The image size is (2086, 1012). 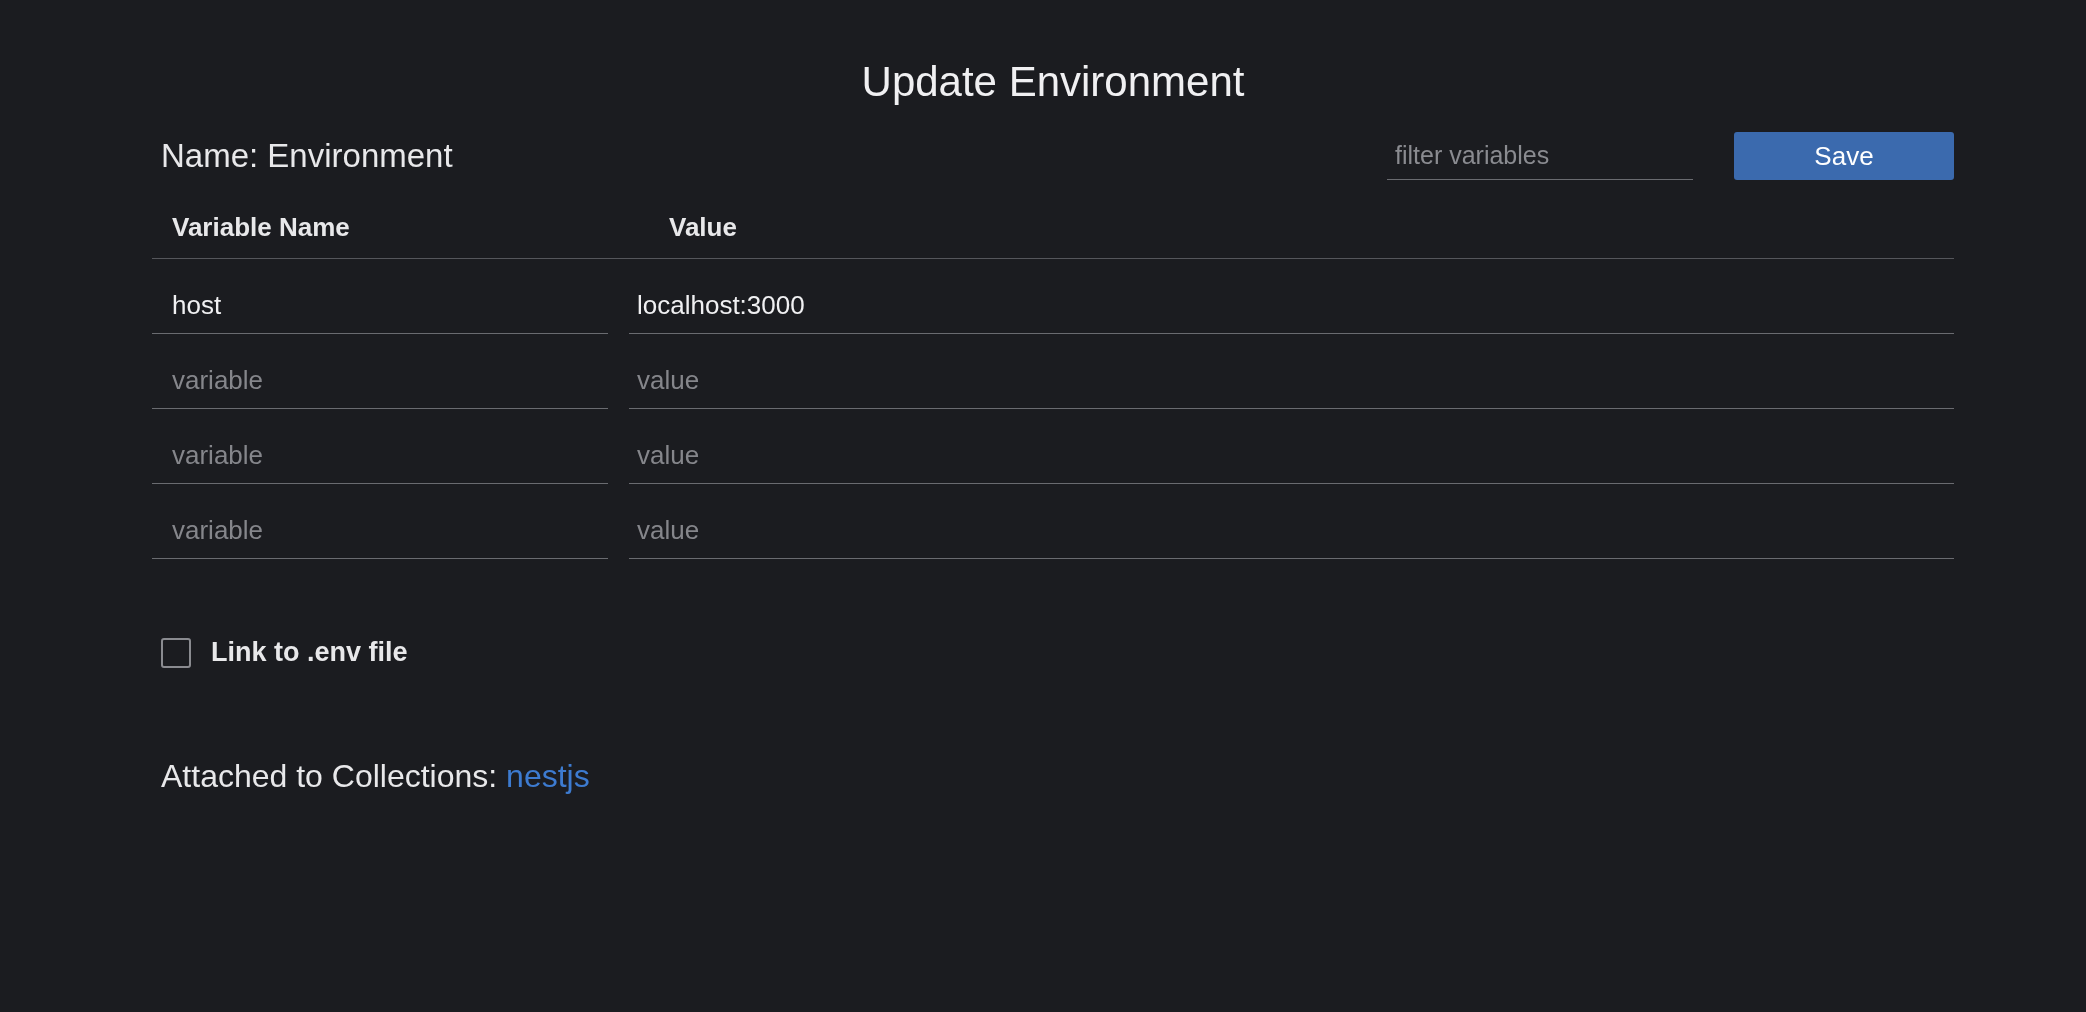 I want to click on variable-value-field: localhost:3000, so click(x=1291, y=306).